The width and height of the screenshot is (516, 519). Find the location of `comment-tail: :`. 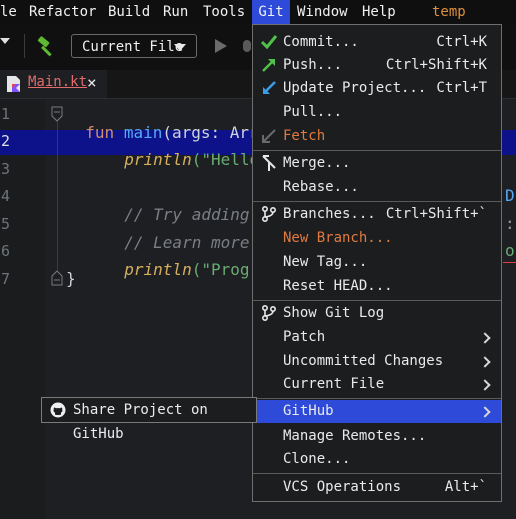

comment-tail: : is located at coordinates (510, 223).